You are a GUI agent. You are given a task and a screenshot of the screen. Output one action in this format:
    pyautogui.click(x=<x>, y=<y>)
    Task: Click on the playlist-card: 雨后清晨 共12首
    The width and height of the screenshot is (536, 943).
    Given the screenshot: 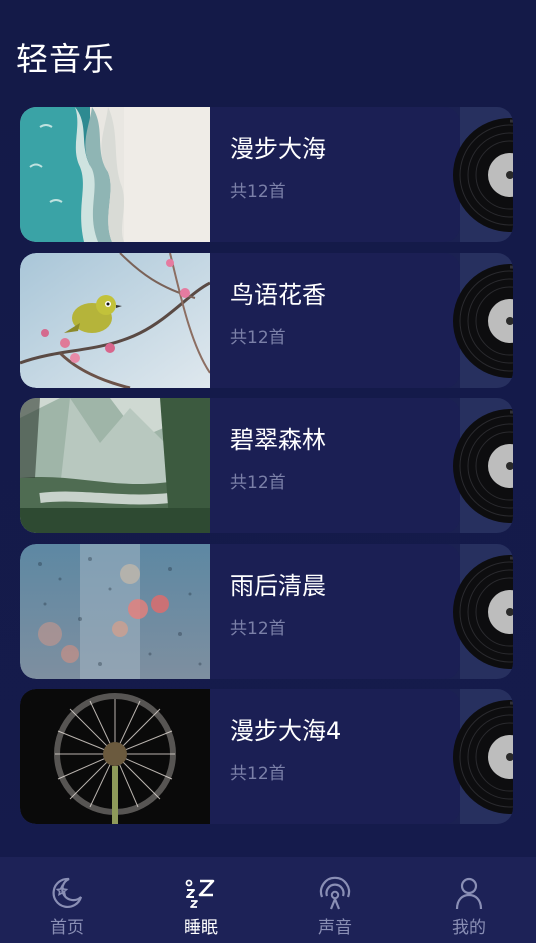 What is the action you would take?
    pyautogui.click(x=266, y=611)
    